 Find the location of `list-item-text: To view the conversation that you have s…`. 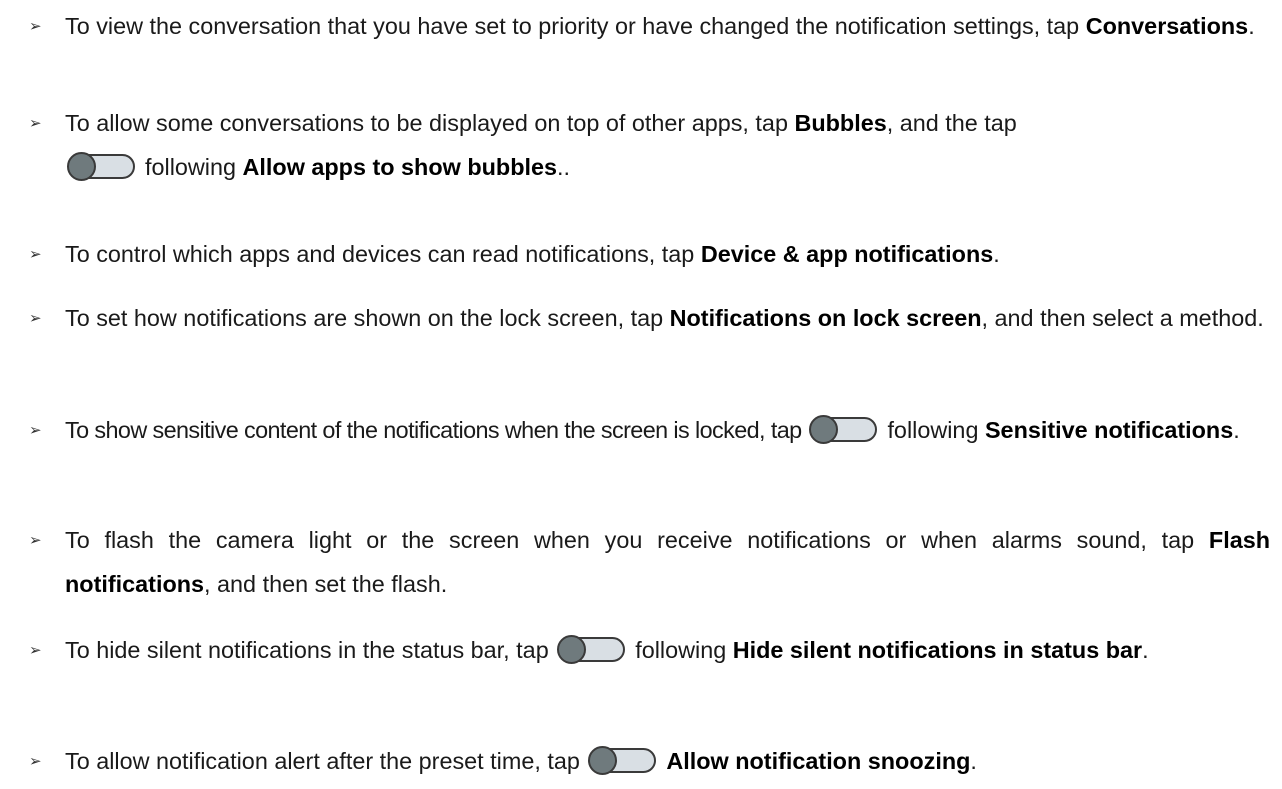

list-item-text: To view the conversation that you have s… is located at coordinates (660, 26).